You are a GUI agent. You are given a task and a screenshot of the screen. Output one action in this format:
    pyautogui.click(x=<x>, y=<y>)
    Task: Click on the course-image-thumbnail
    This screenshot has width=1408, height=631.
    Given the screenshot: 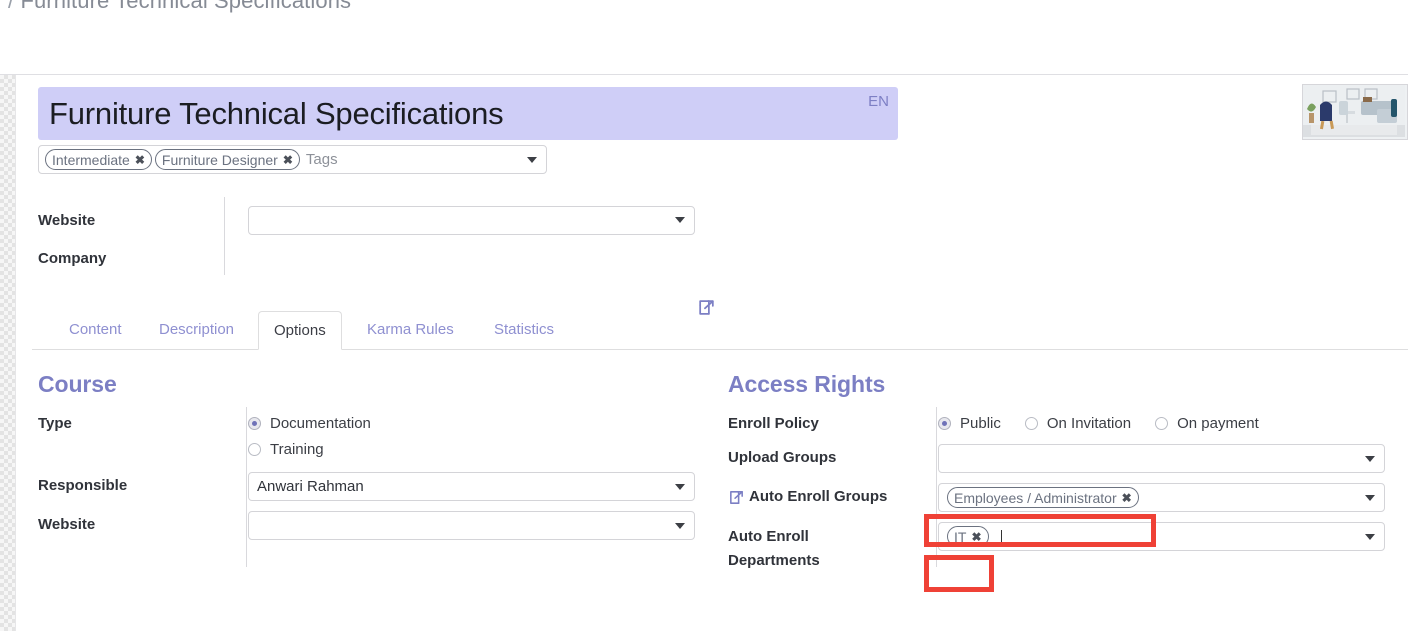 What is the action you would take?
    pyautogui.click(x=1355, y=112)
    